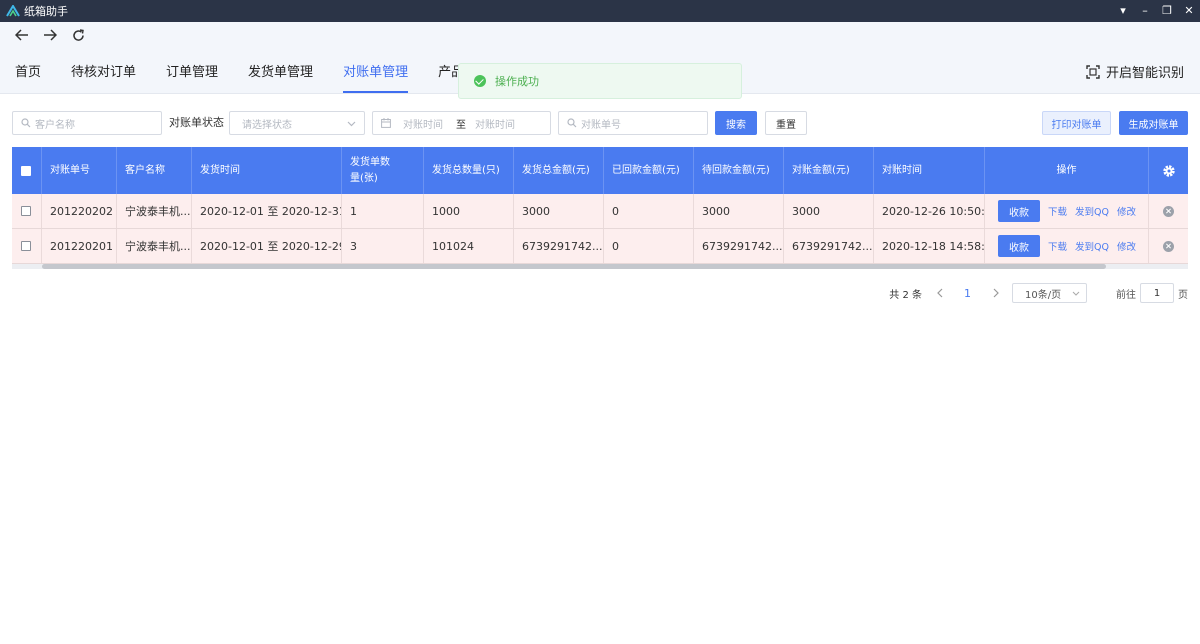  I want to click on refresh-button, so click(78, 35).